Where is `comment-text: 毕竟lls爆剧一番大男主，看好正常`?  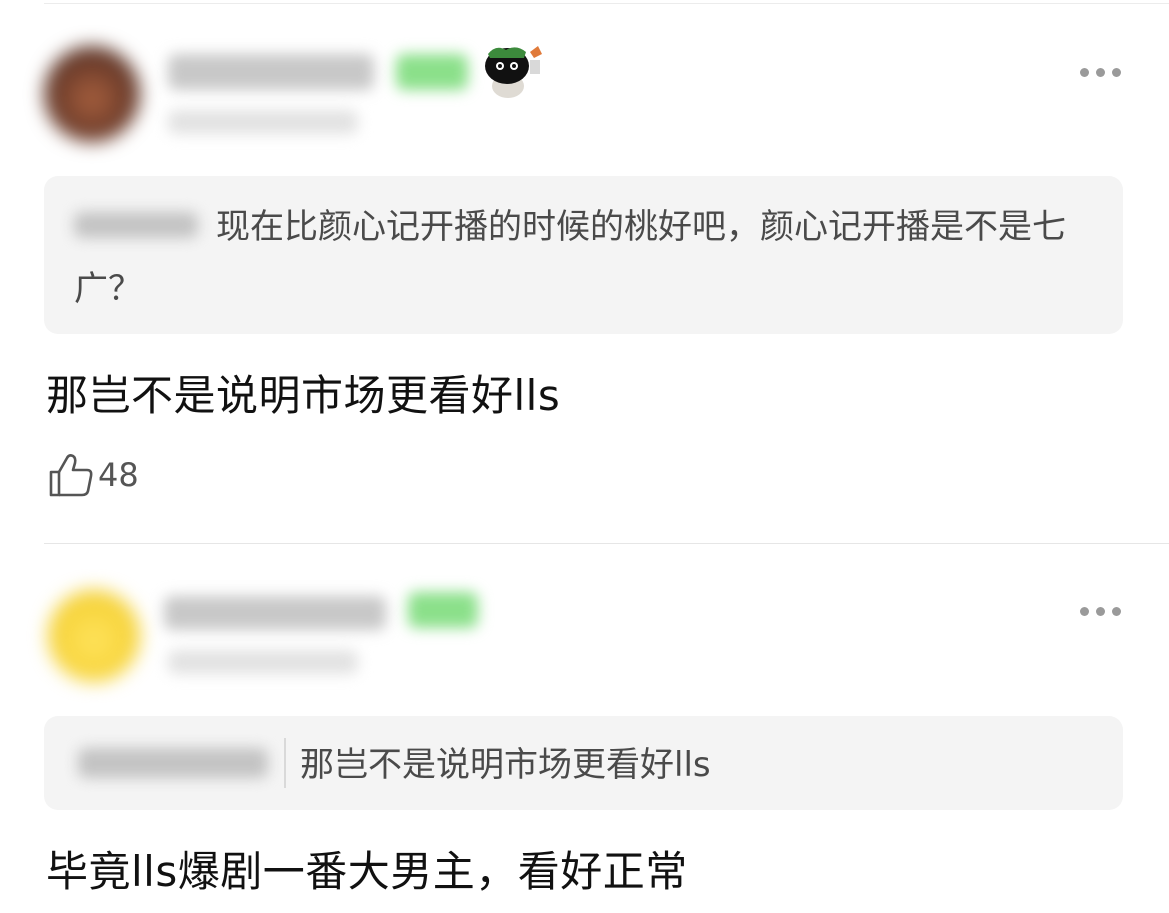
comment-text: 毕竟lls爆剧一番大男主，看好正常 is located at coordinates (367, 871).